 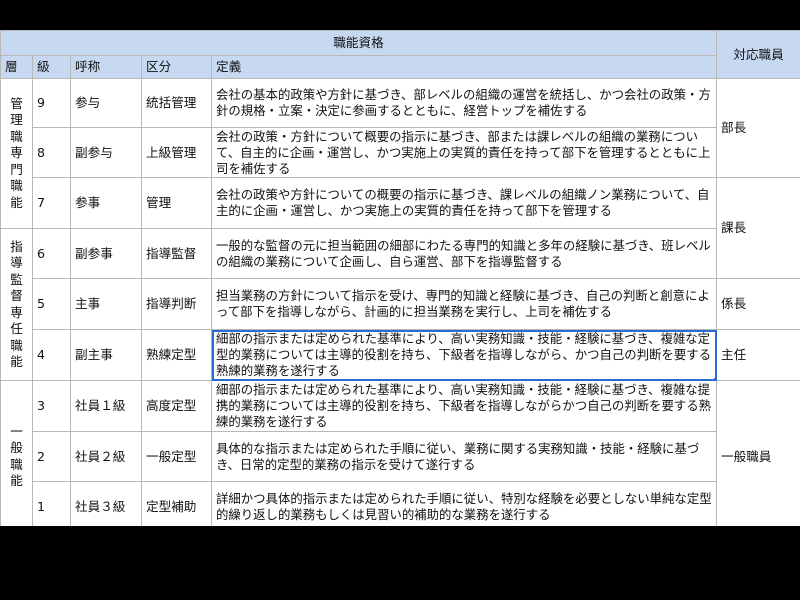 I want to click on header-layer: 層, so click(x=16, y=67).